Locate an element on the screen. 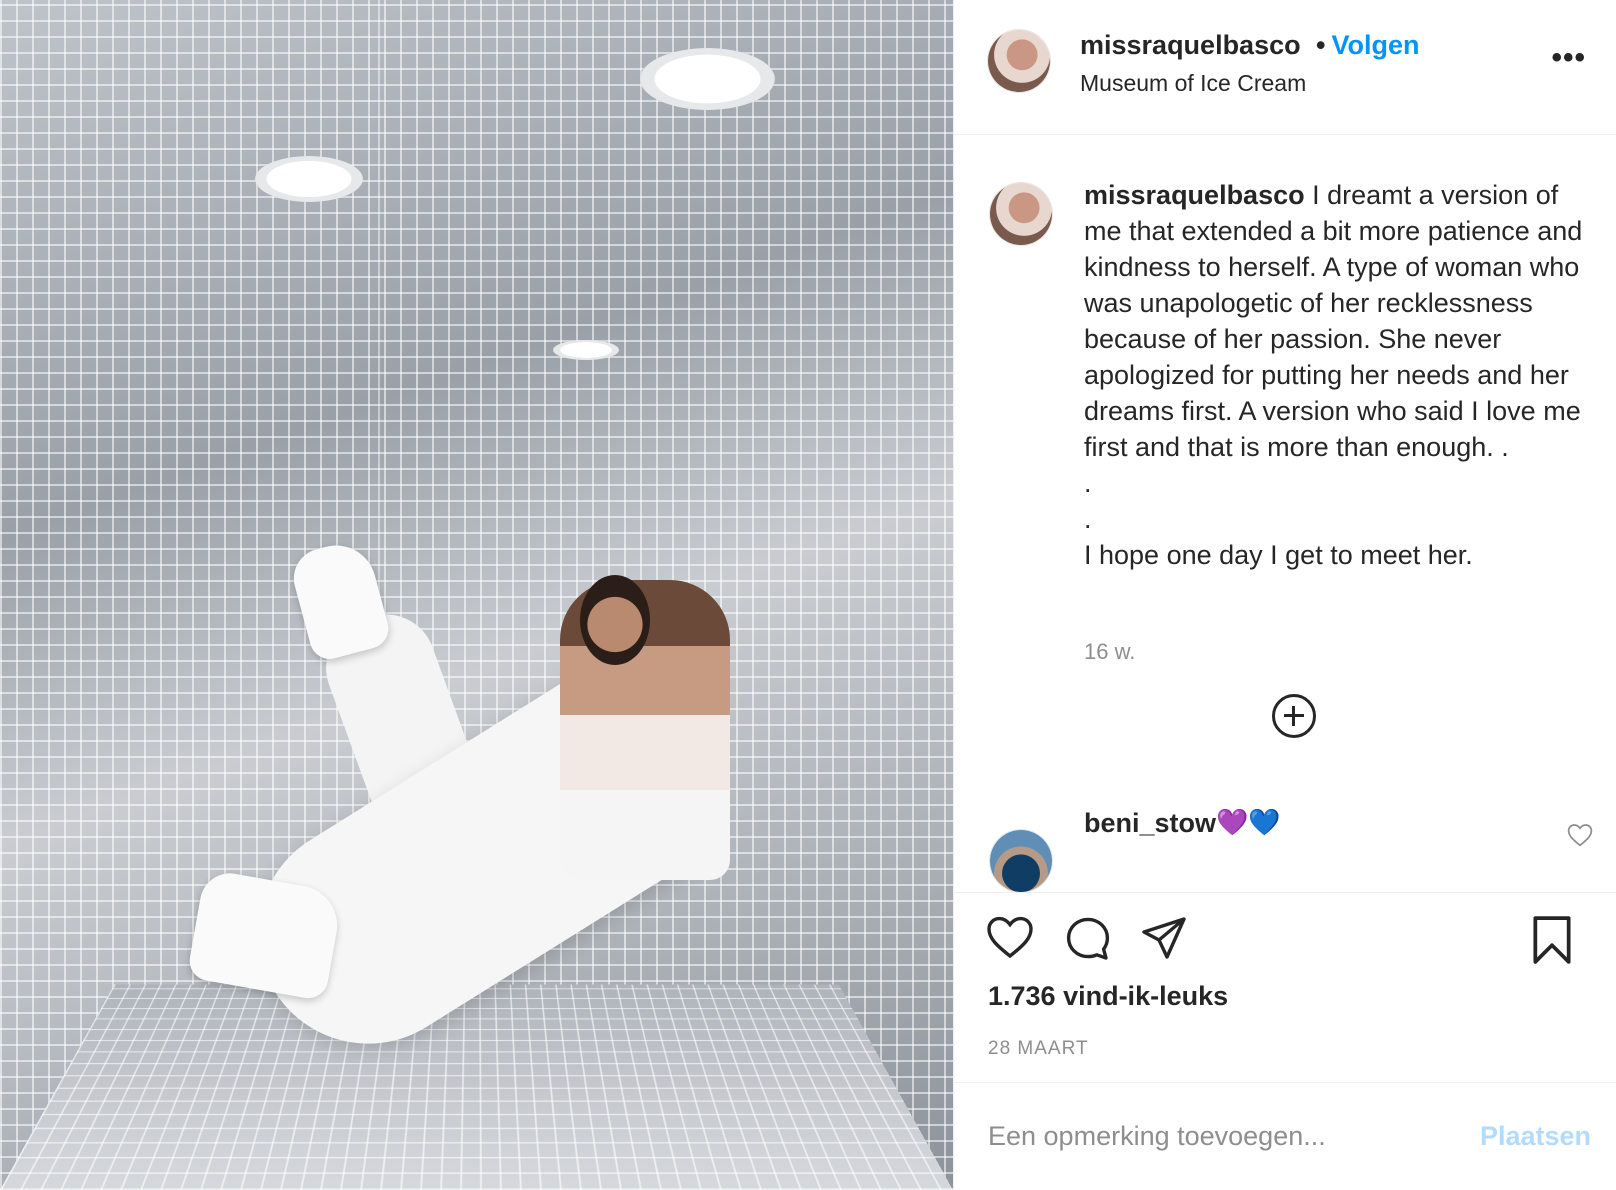 The width and height of the screenshot is (1616, 1190). commenter-username: beni_stow is located at coordinates (1150, 823).